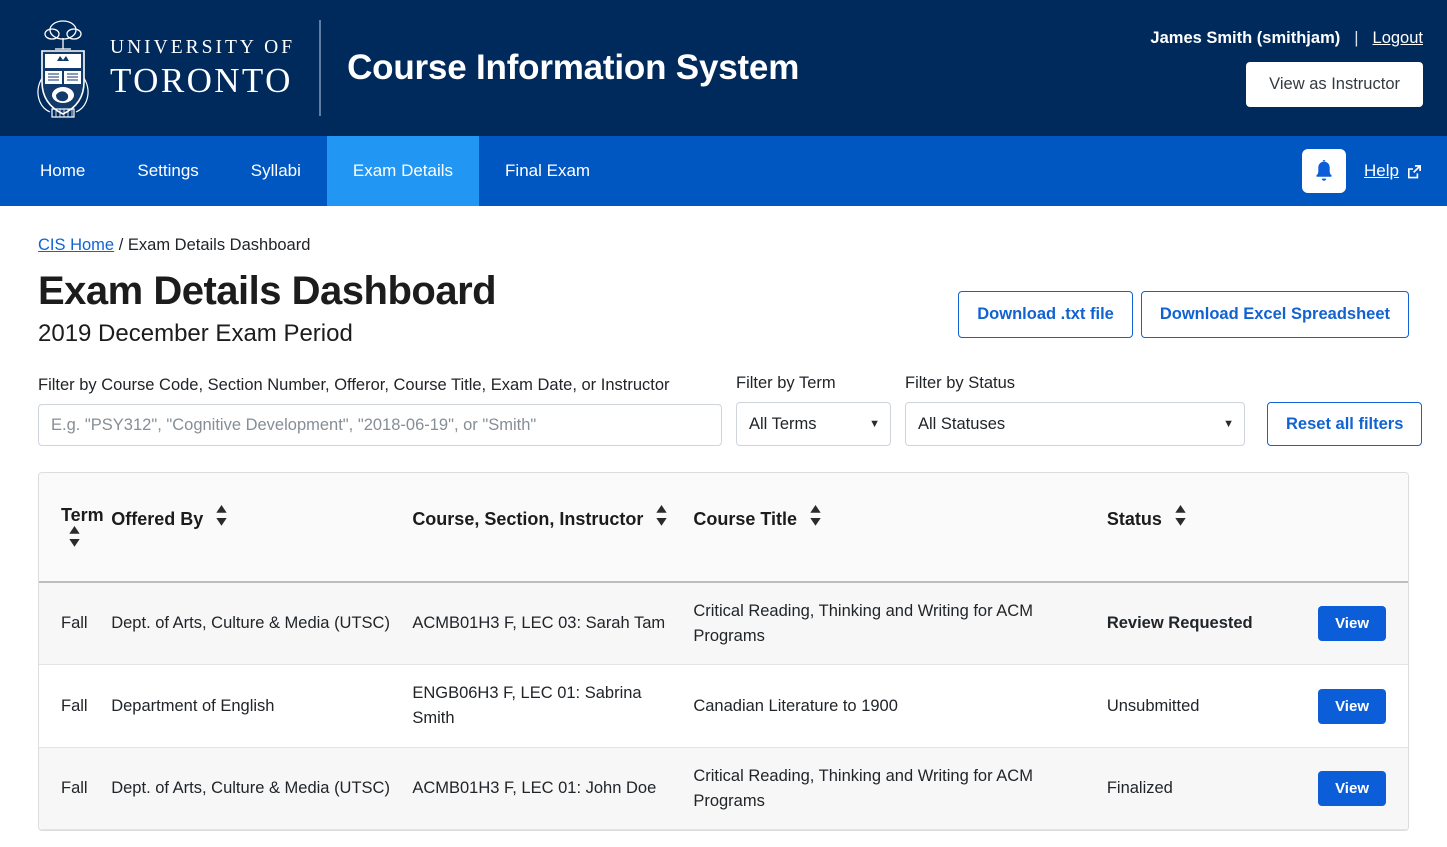 The image size is (1447, 847). I want to click on column-label-status: Status, so click(1134, 518).